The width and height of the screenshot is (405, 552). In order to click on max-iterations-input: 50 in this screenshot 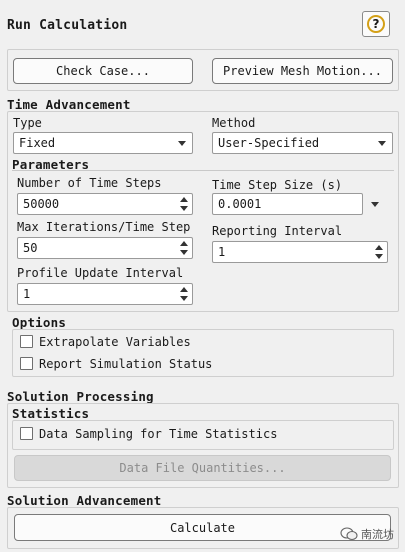, I will do `click(105, 248)`.